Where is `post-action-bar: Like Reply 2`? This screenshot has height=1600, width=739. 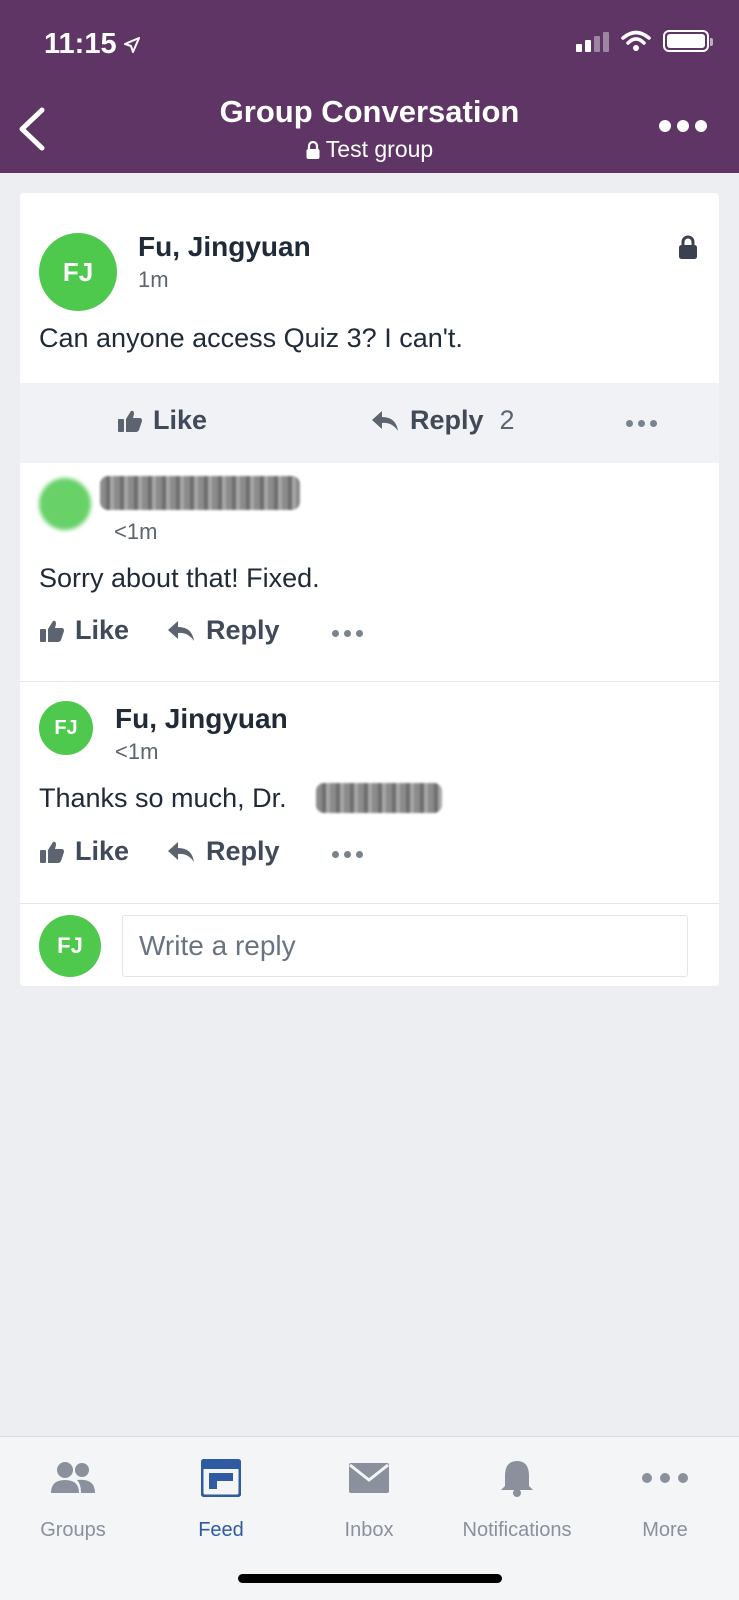
post-action-bar: Like Reply 2 is located at coordinates (369, 423).